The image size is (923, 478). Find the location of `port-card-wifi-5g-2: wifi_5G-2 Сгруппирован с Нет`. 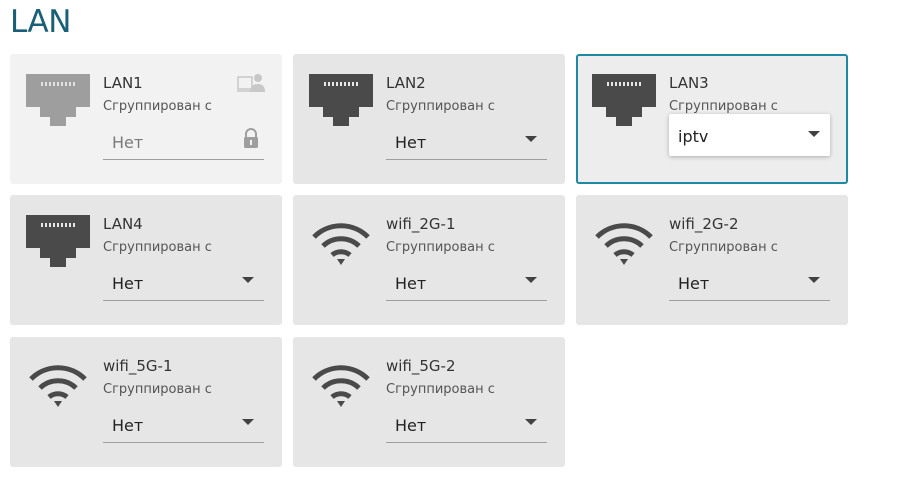

port-card-wifi-5g-2: wifi_5G-2 Сгруппирован с Нет is located at coordinates (429, 402).